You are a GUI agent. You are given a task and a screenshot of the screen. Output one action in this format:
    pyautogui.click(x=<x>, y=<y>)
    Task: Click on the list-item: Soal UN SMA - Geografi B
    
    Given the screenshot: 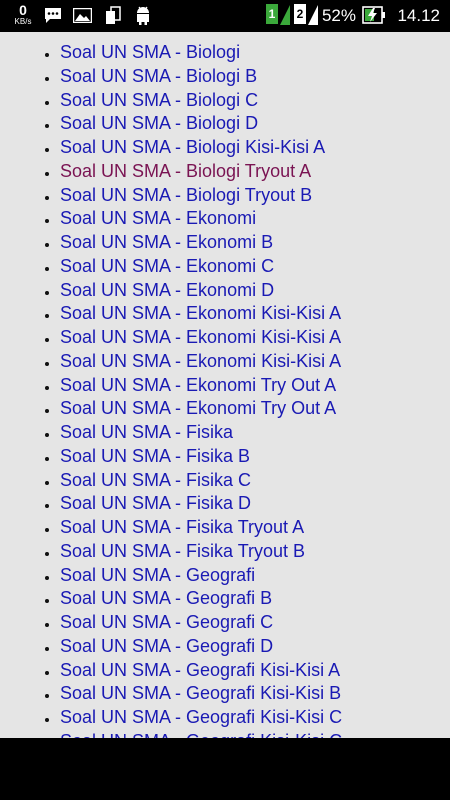 What is the action you would take?
    pyautogui.click(x=225, y=599)
    